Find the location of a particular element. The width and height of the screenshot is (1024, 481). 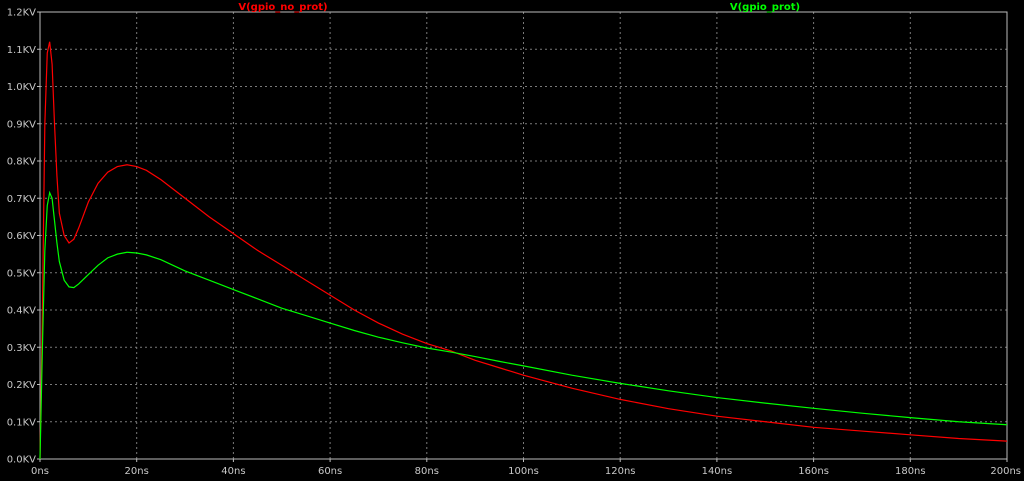

y-tick-label: 0.5KV is located at coordinates (21, 273).